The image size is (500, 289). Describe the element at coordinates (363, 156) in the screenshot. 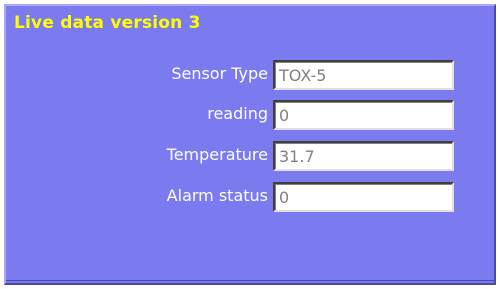

I see `temperature-field` at that location.